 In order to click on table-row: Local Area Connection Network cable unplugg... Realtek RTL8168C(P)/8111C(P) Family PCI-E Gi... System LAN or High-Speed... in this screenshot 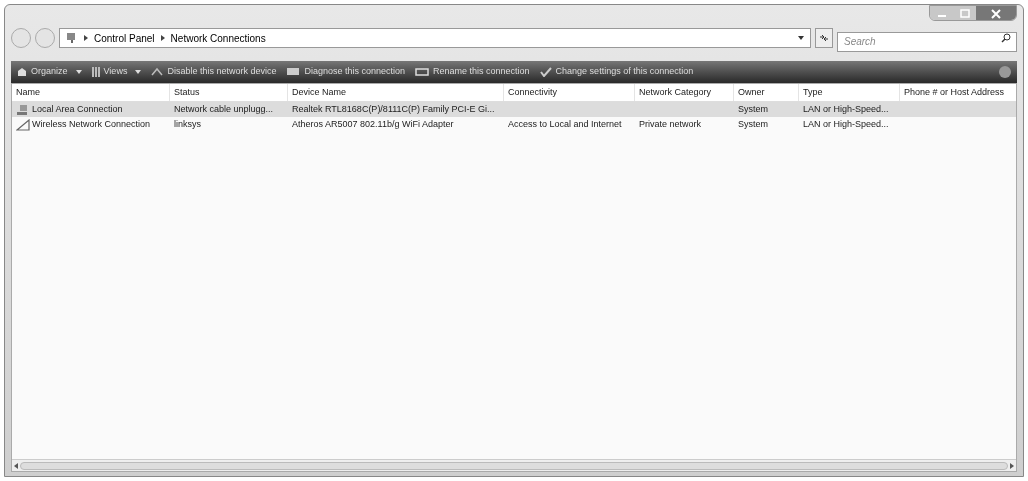, I will do `click(514, 109)`.